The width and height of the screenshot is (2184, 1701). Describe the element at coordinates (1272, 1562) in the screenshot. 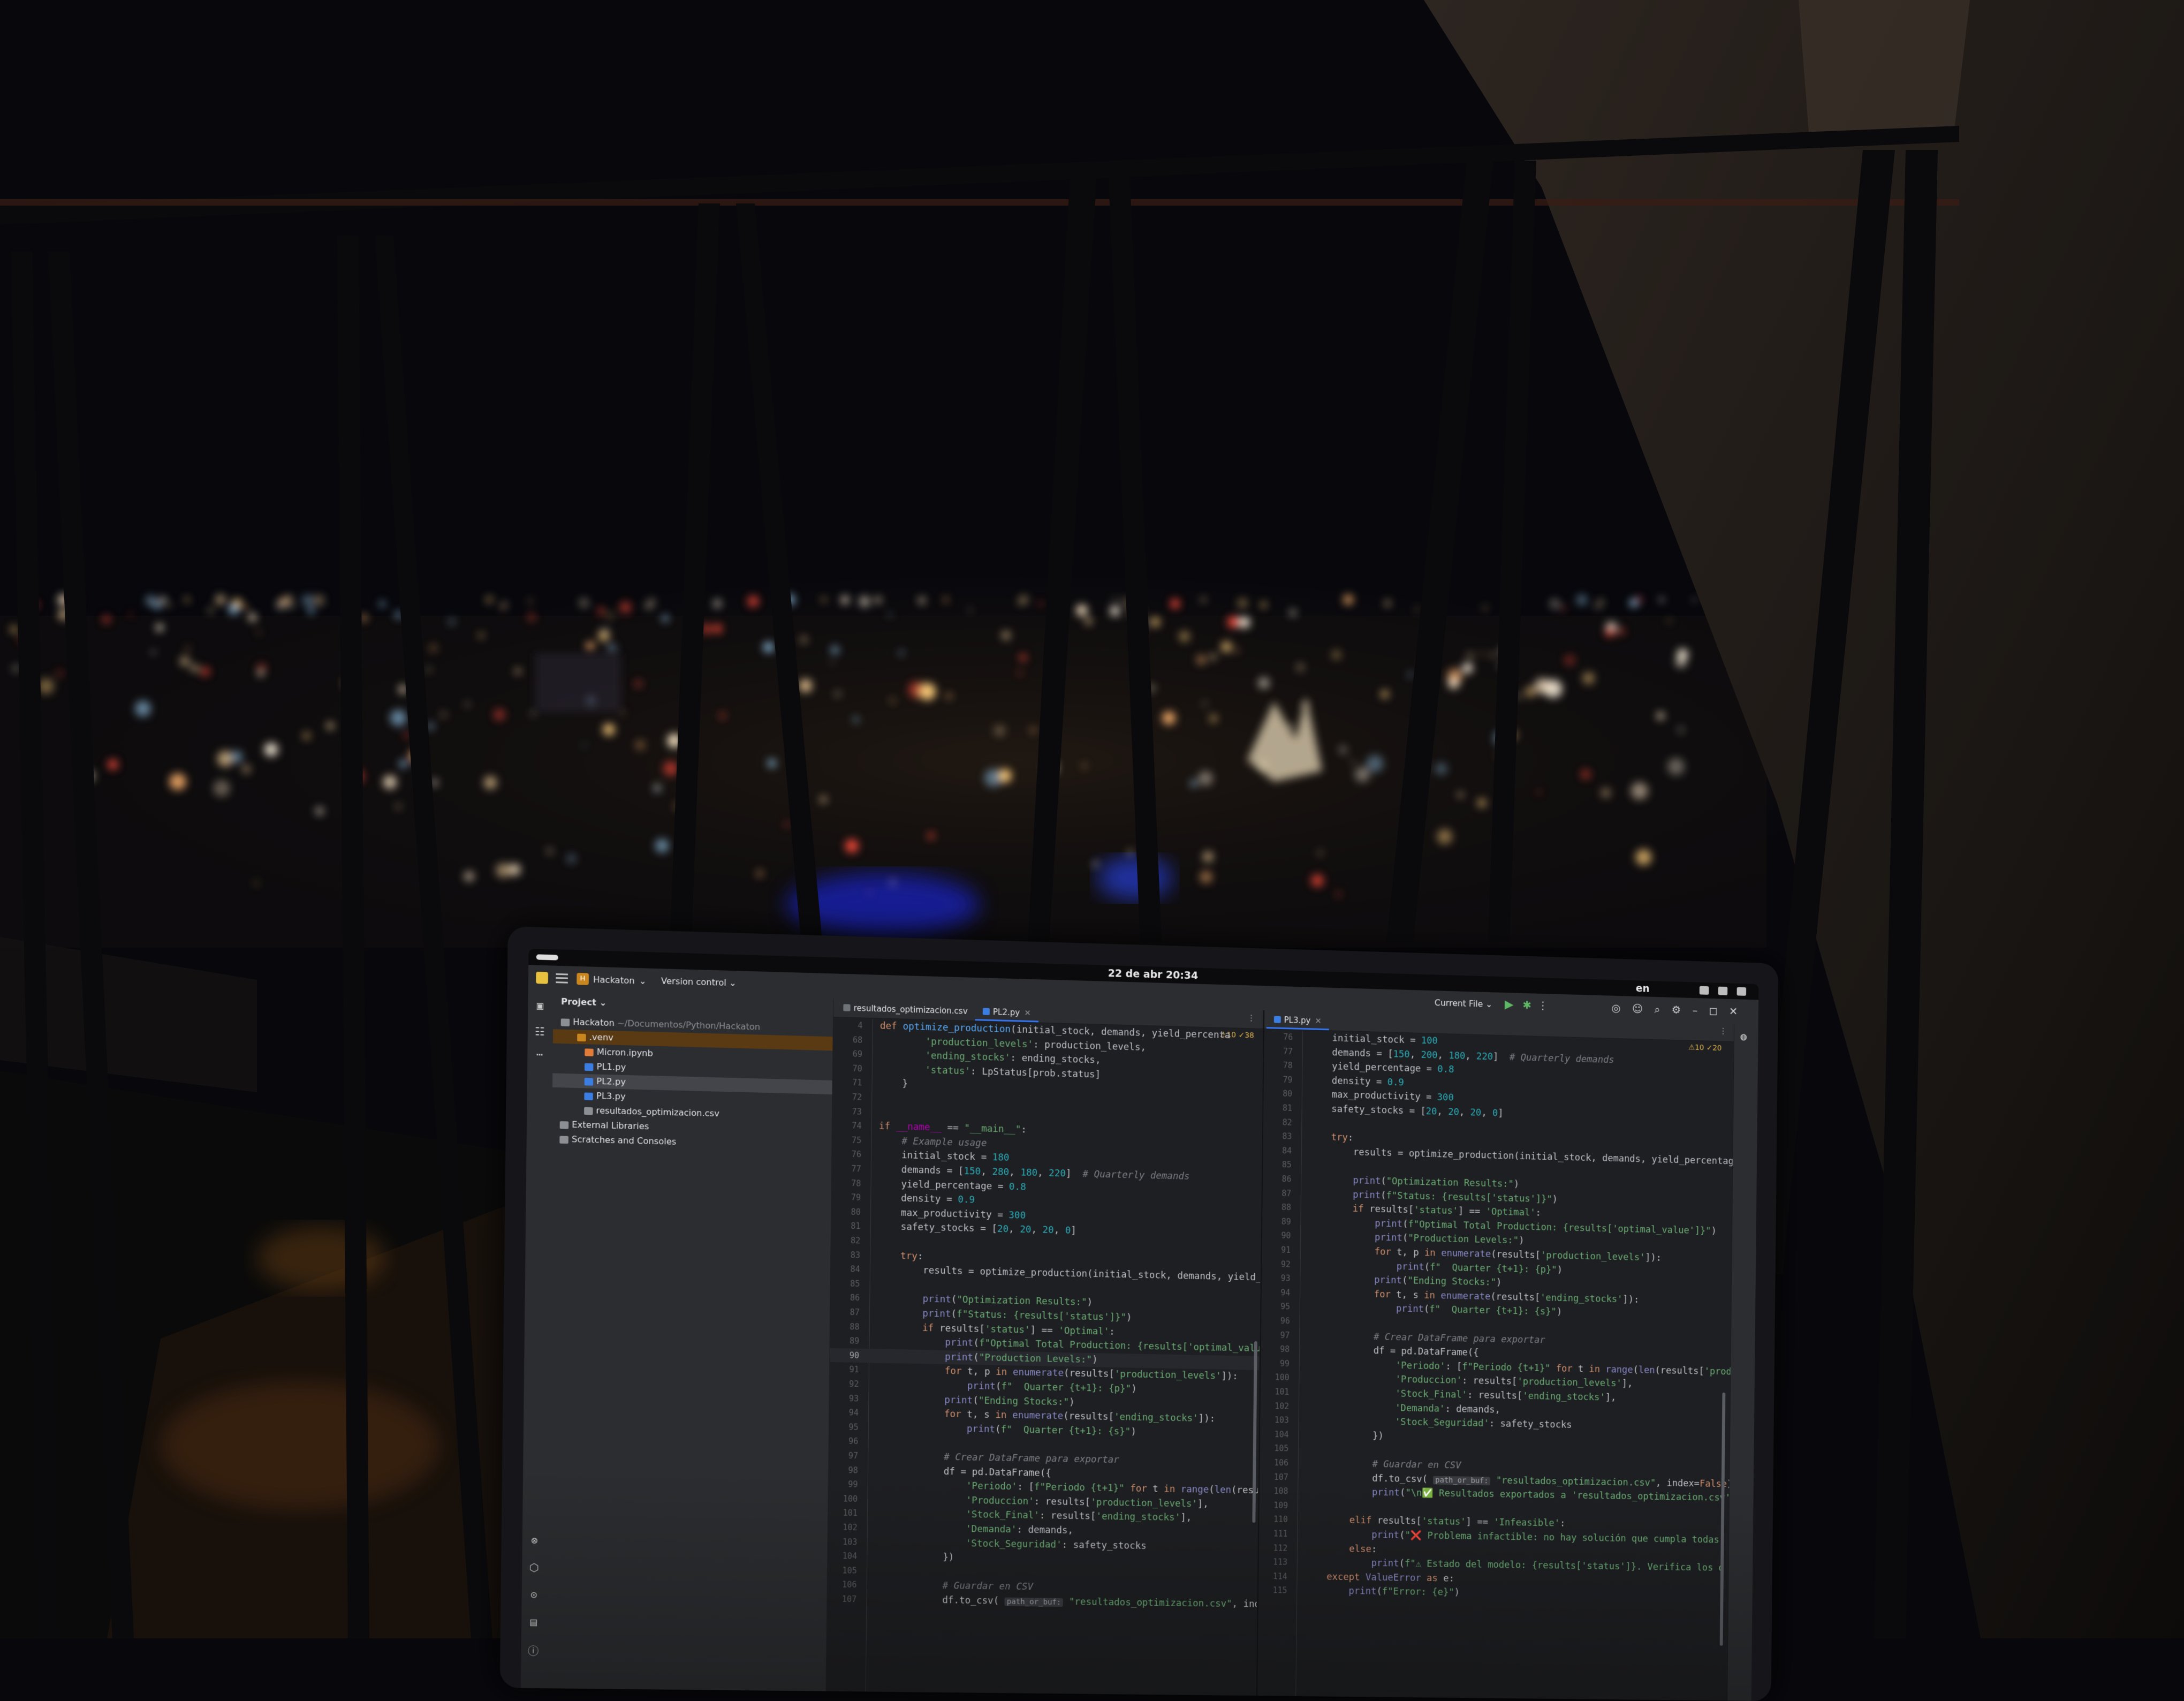

I see `line-number: 113` at that location.